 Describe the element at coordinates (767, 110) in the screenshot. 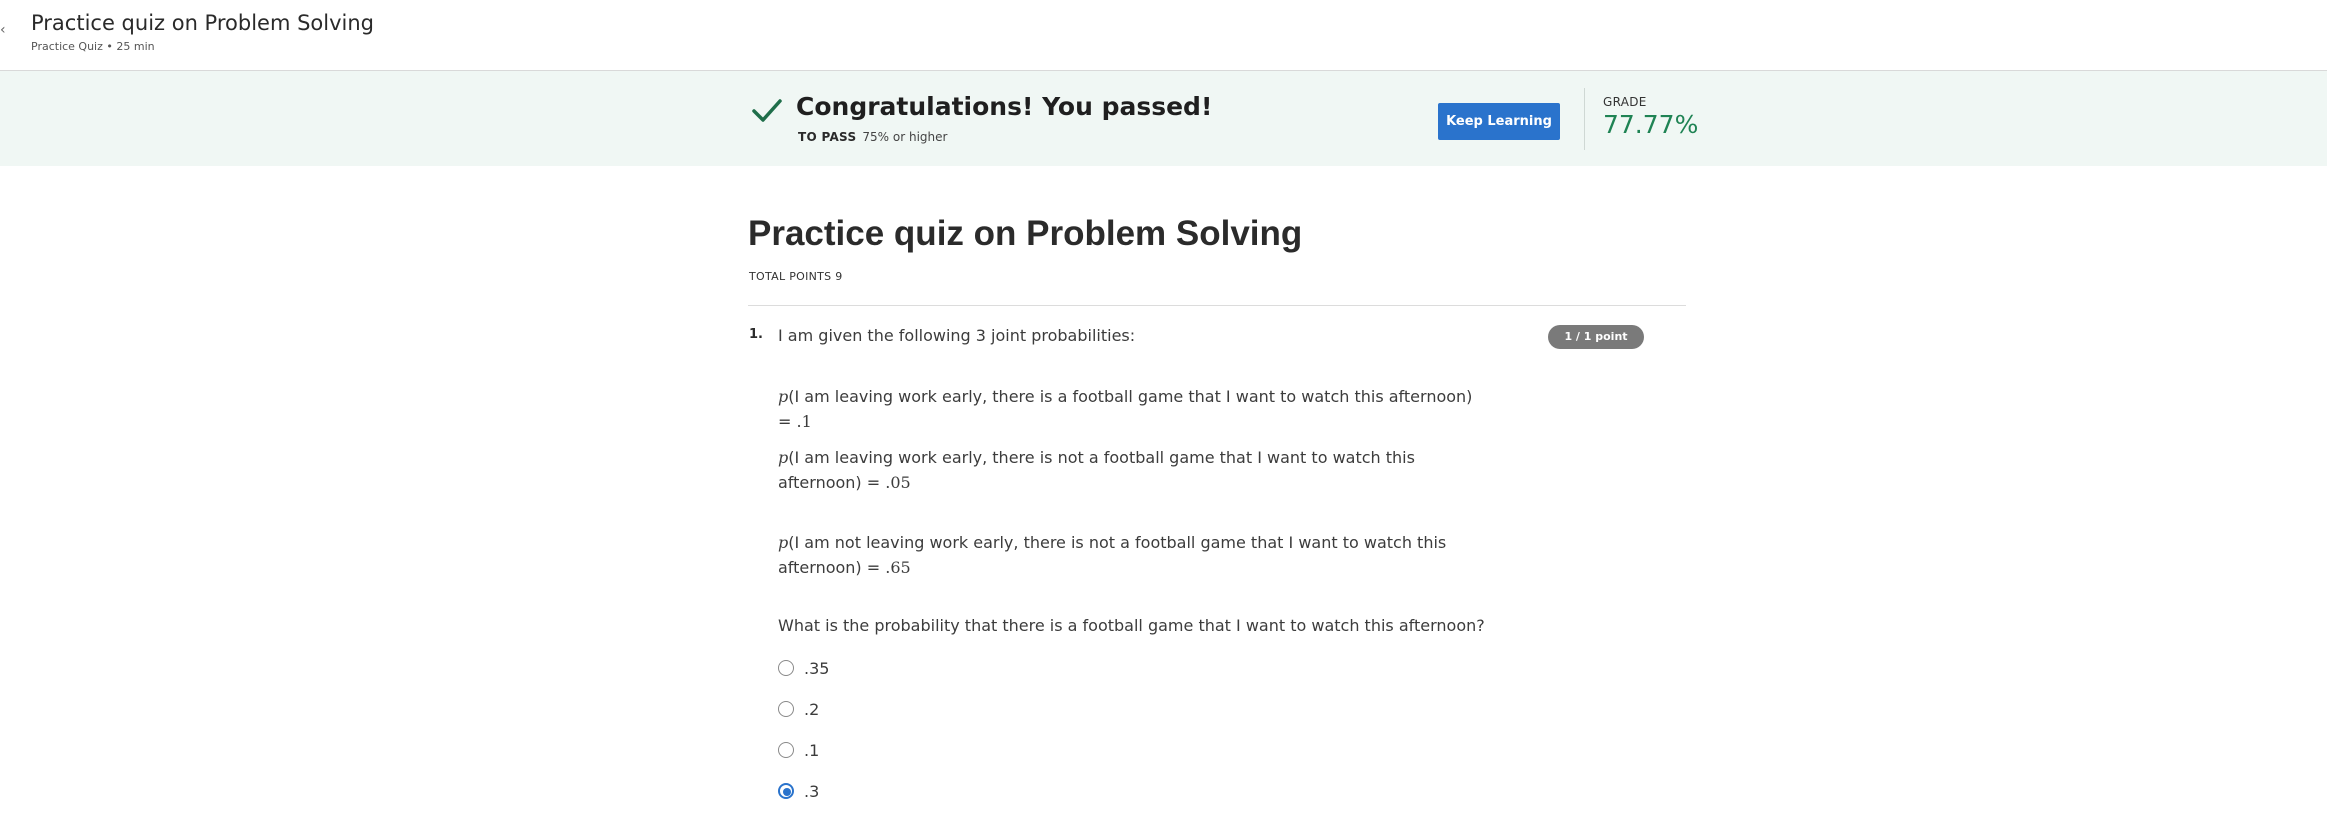

I see `check-icon` at that location.